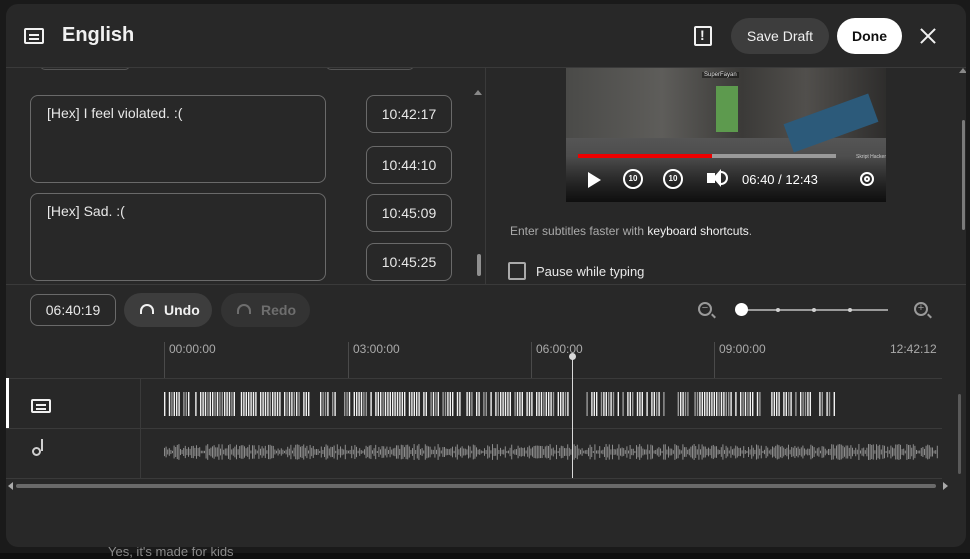 This screenshot has height=559, width=970. What do you see at coordinates (705, 309) in the screenshot?
I see `zoom-out-icon: −` at bounding box center [705, 309].